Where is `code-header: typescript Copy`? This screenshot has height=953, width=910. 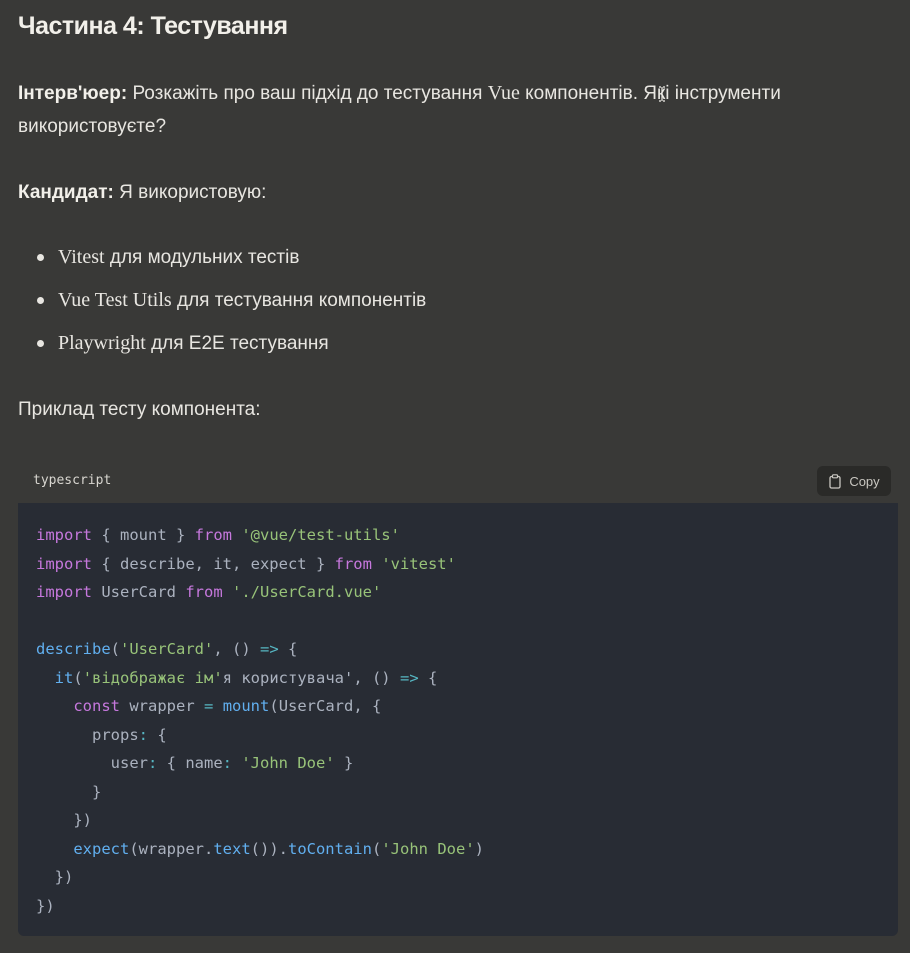 code-header: typescript Copy is located at coordinates (458, 481).